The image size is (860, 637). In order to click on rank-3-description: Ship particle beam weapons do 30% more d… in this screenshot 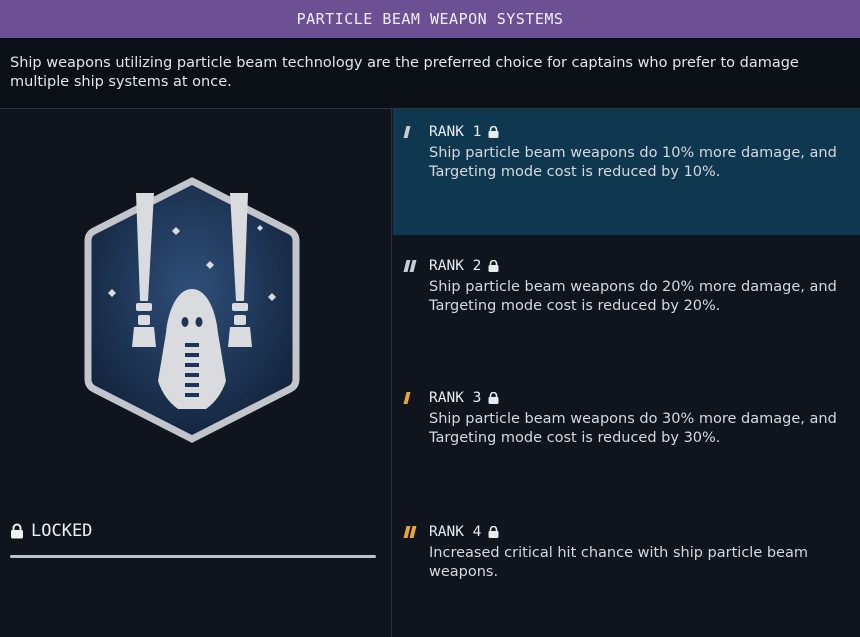, I will do `click(633, 428)`.